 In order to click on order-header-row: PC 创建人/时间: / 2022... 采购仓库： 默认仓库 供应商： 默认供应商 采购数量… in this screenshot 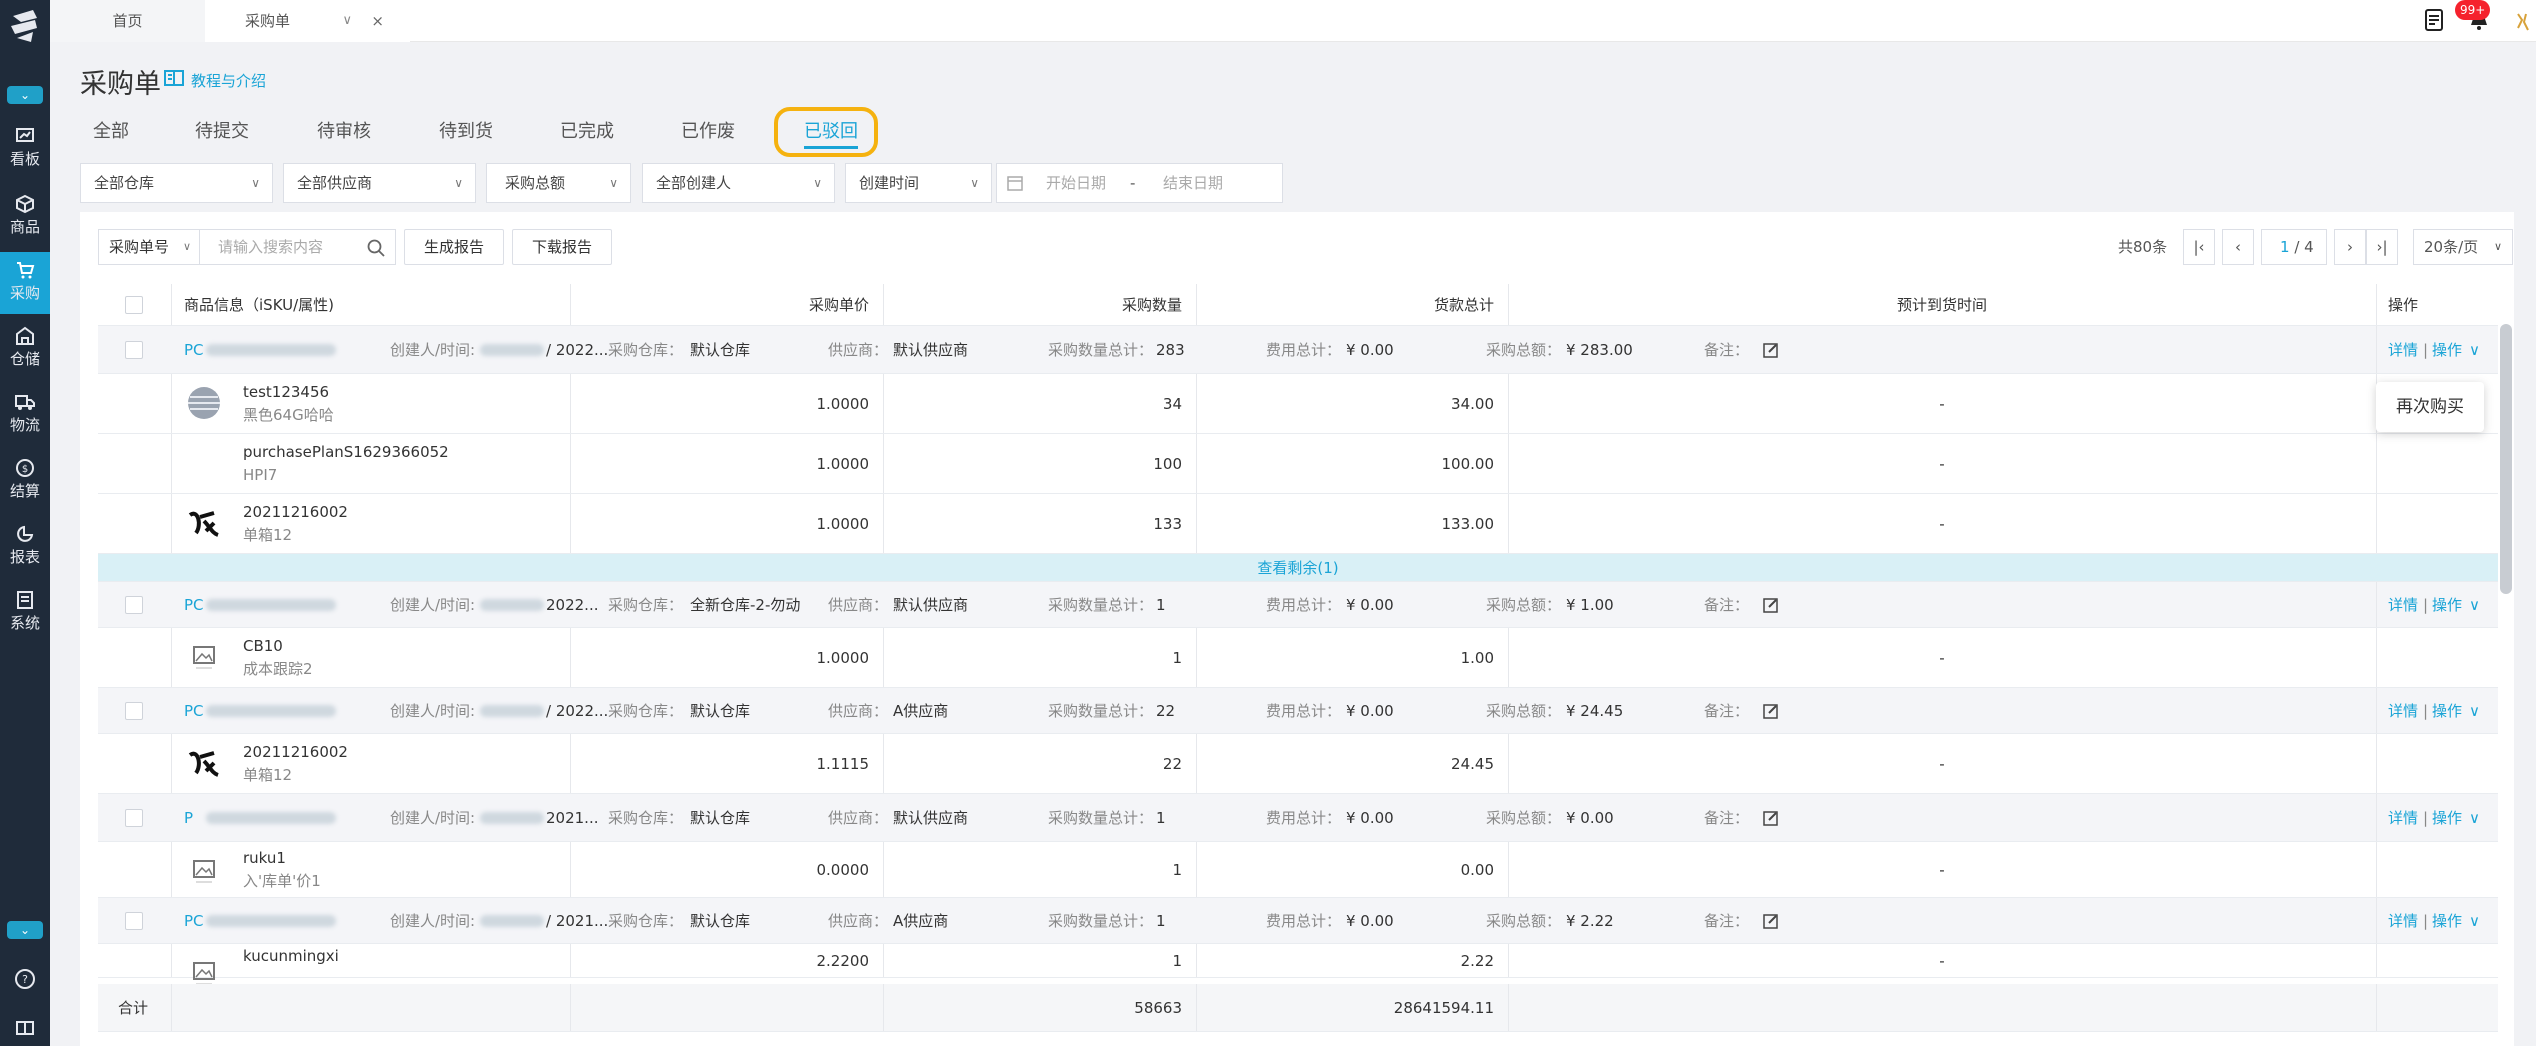, I will do `click(1298, 350)`.